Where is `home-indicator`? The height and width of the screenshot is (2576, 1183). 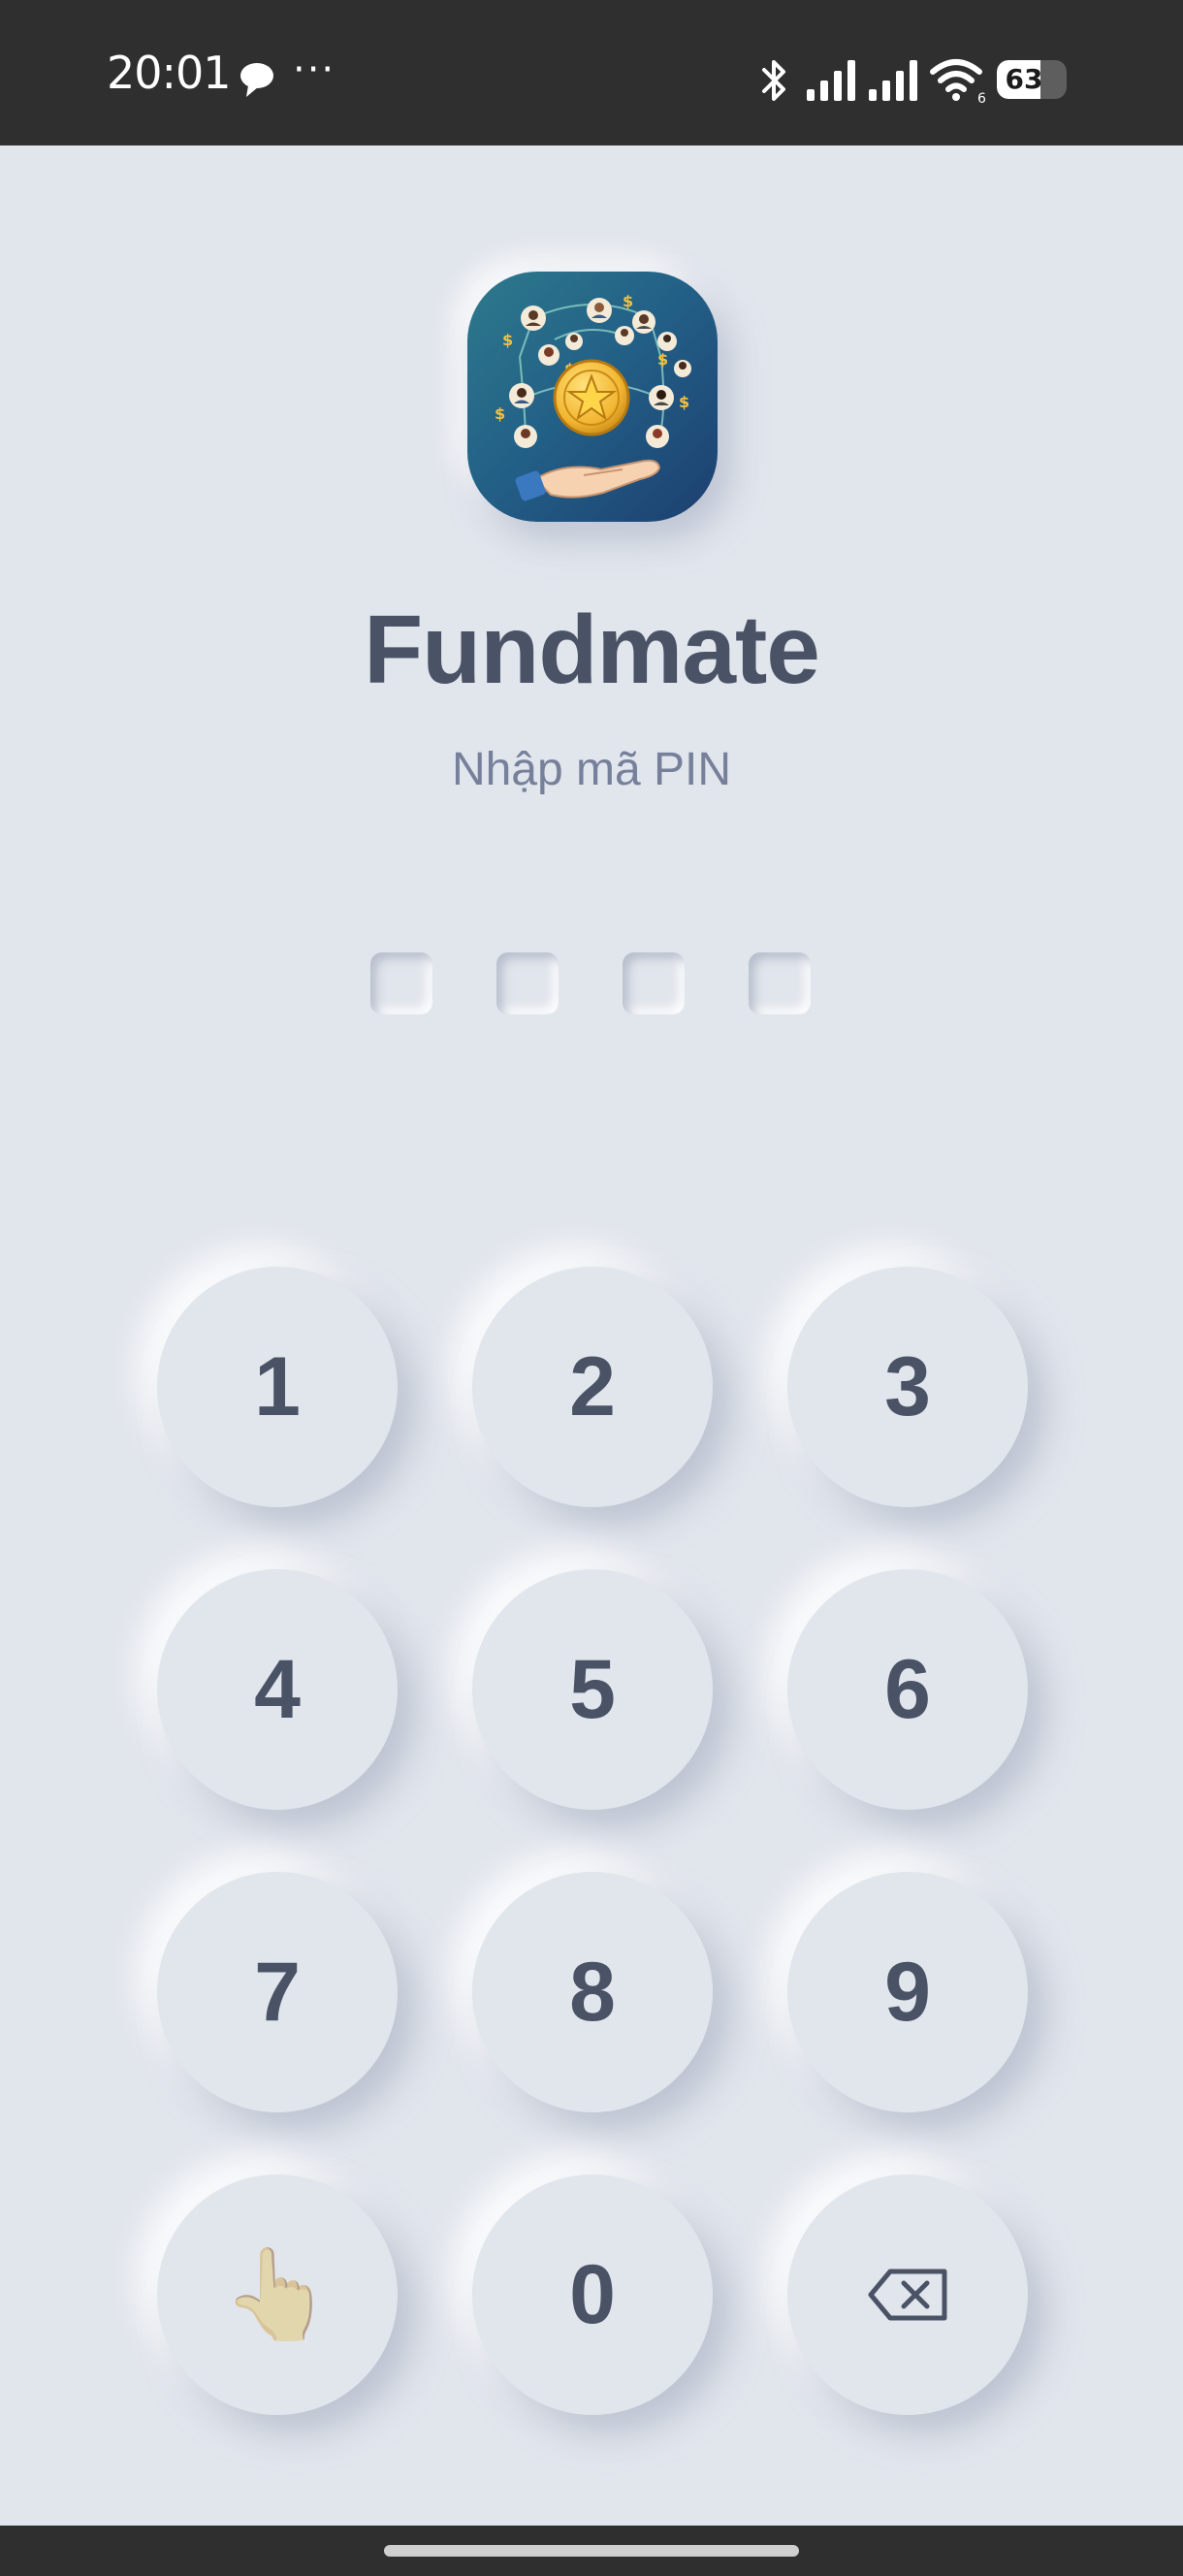 home-indicator is located at coordinates (591, 2551).